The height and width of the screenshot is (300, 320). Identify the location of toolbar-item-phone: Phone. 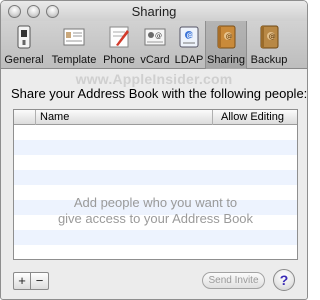
(119, 45).